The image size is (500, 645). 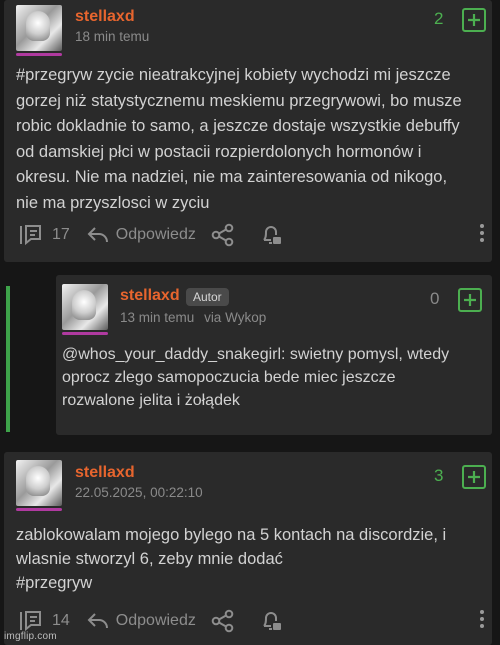 I want to click on author-badge: Autor, so click(x=207, y=297).